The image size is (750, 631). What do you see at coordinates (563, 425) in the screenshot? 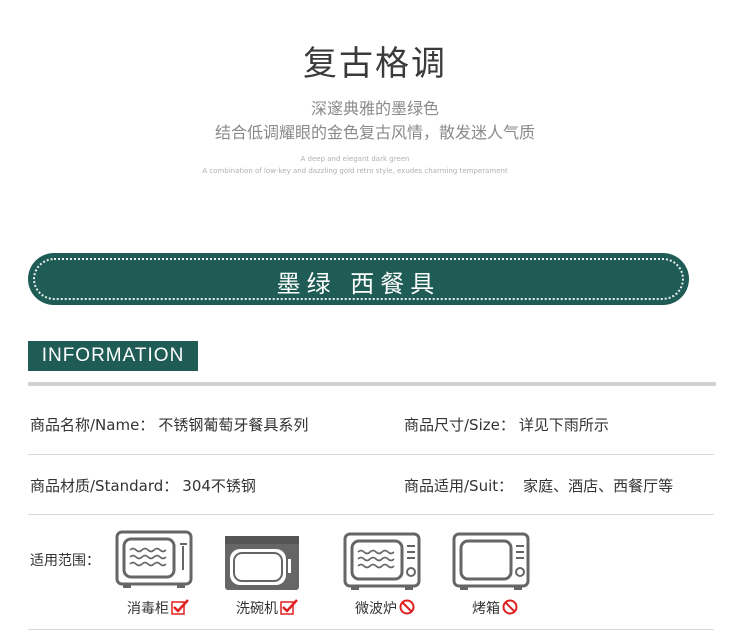
I see `size-value: 详见下雨所示` at bounding box center [563, 425].